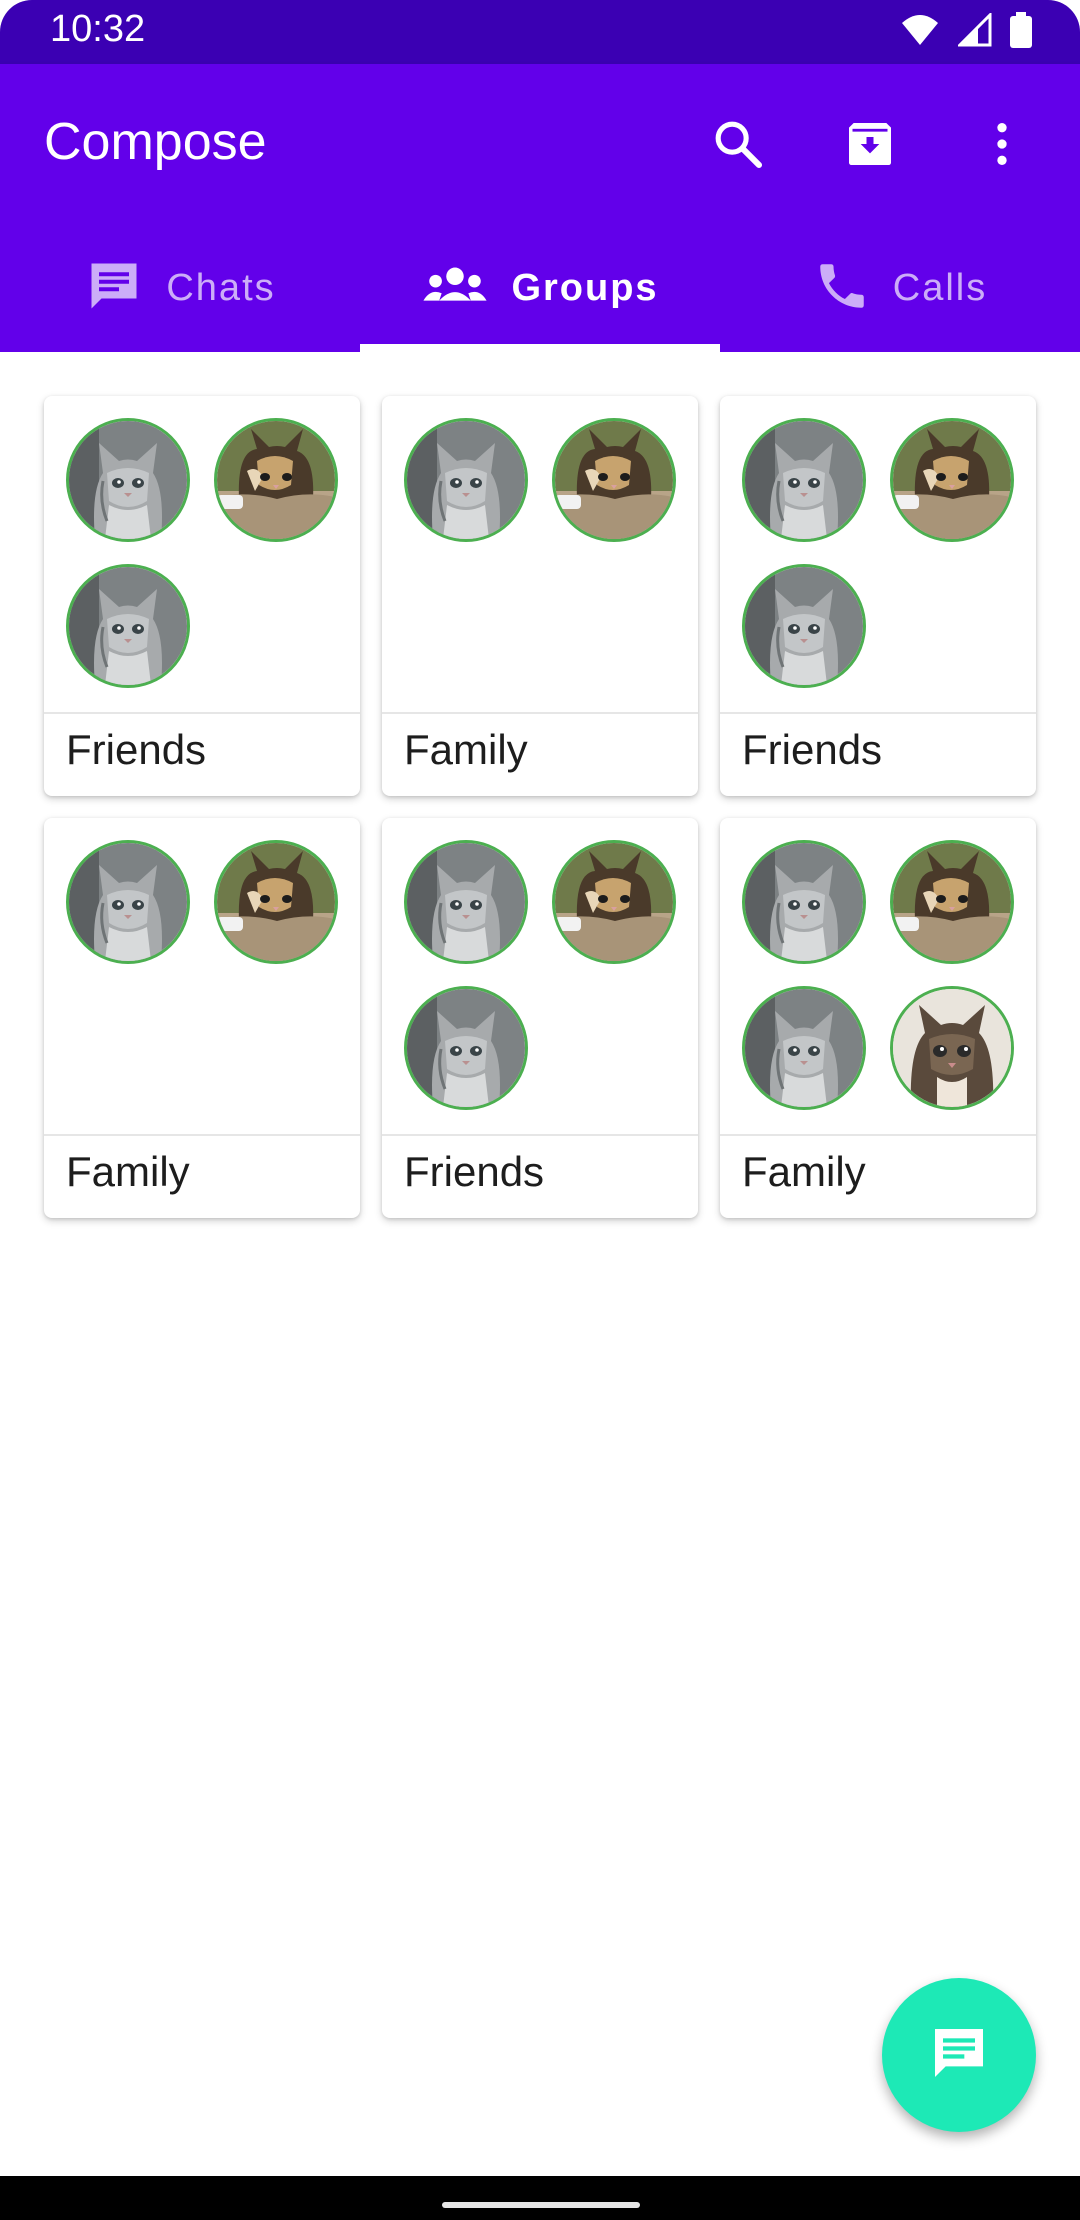 This screenshot has width=1080, height=2220. Describe the element at coordinates (540, 144) in the screenshot. I see `app-bar: Compose` at that location.